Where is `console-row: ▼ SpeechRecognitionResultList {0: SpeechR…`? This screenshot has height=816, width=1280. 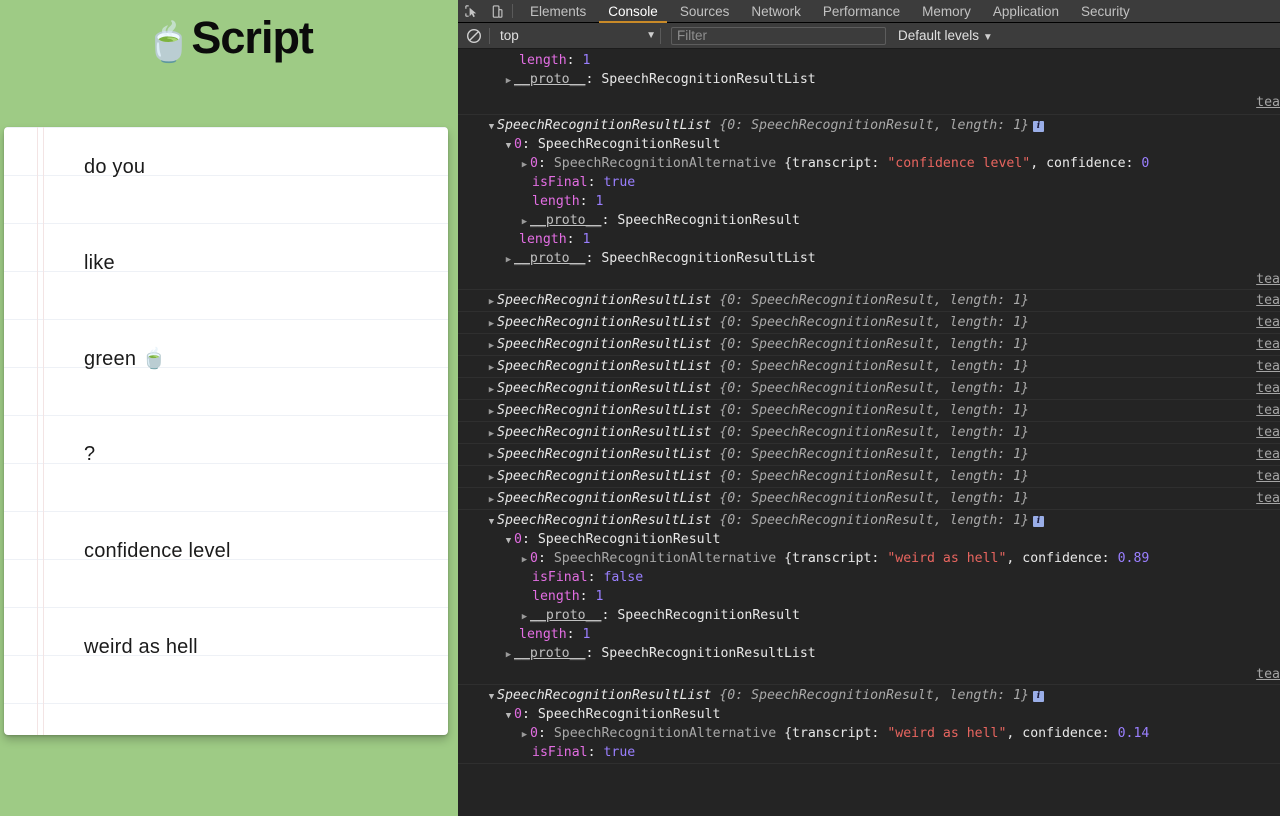 console-row: ▼ SpeechRecognitionResultList {0: SpeechR… is located at coordinates (869, 125).